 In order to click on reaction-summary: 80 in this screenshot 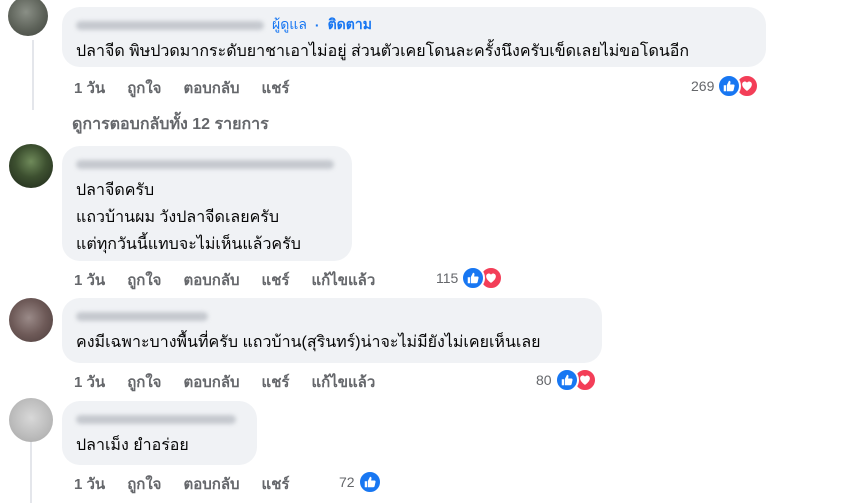, I will do `click(566, 380)`.